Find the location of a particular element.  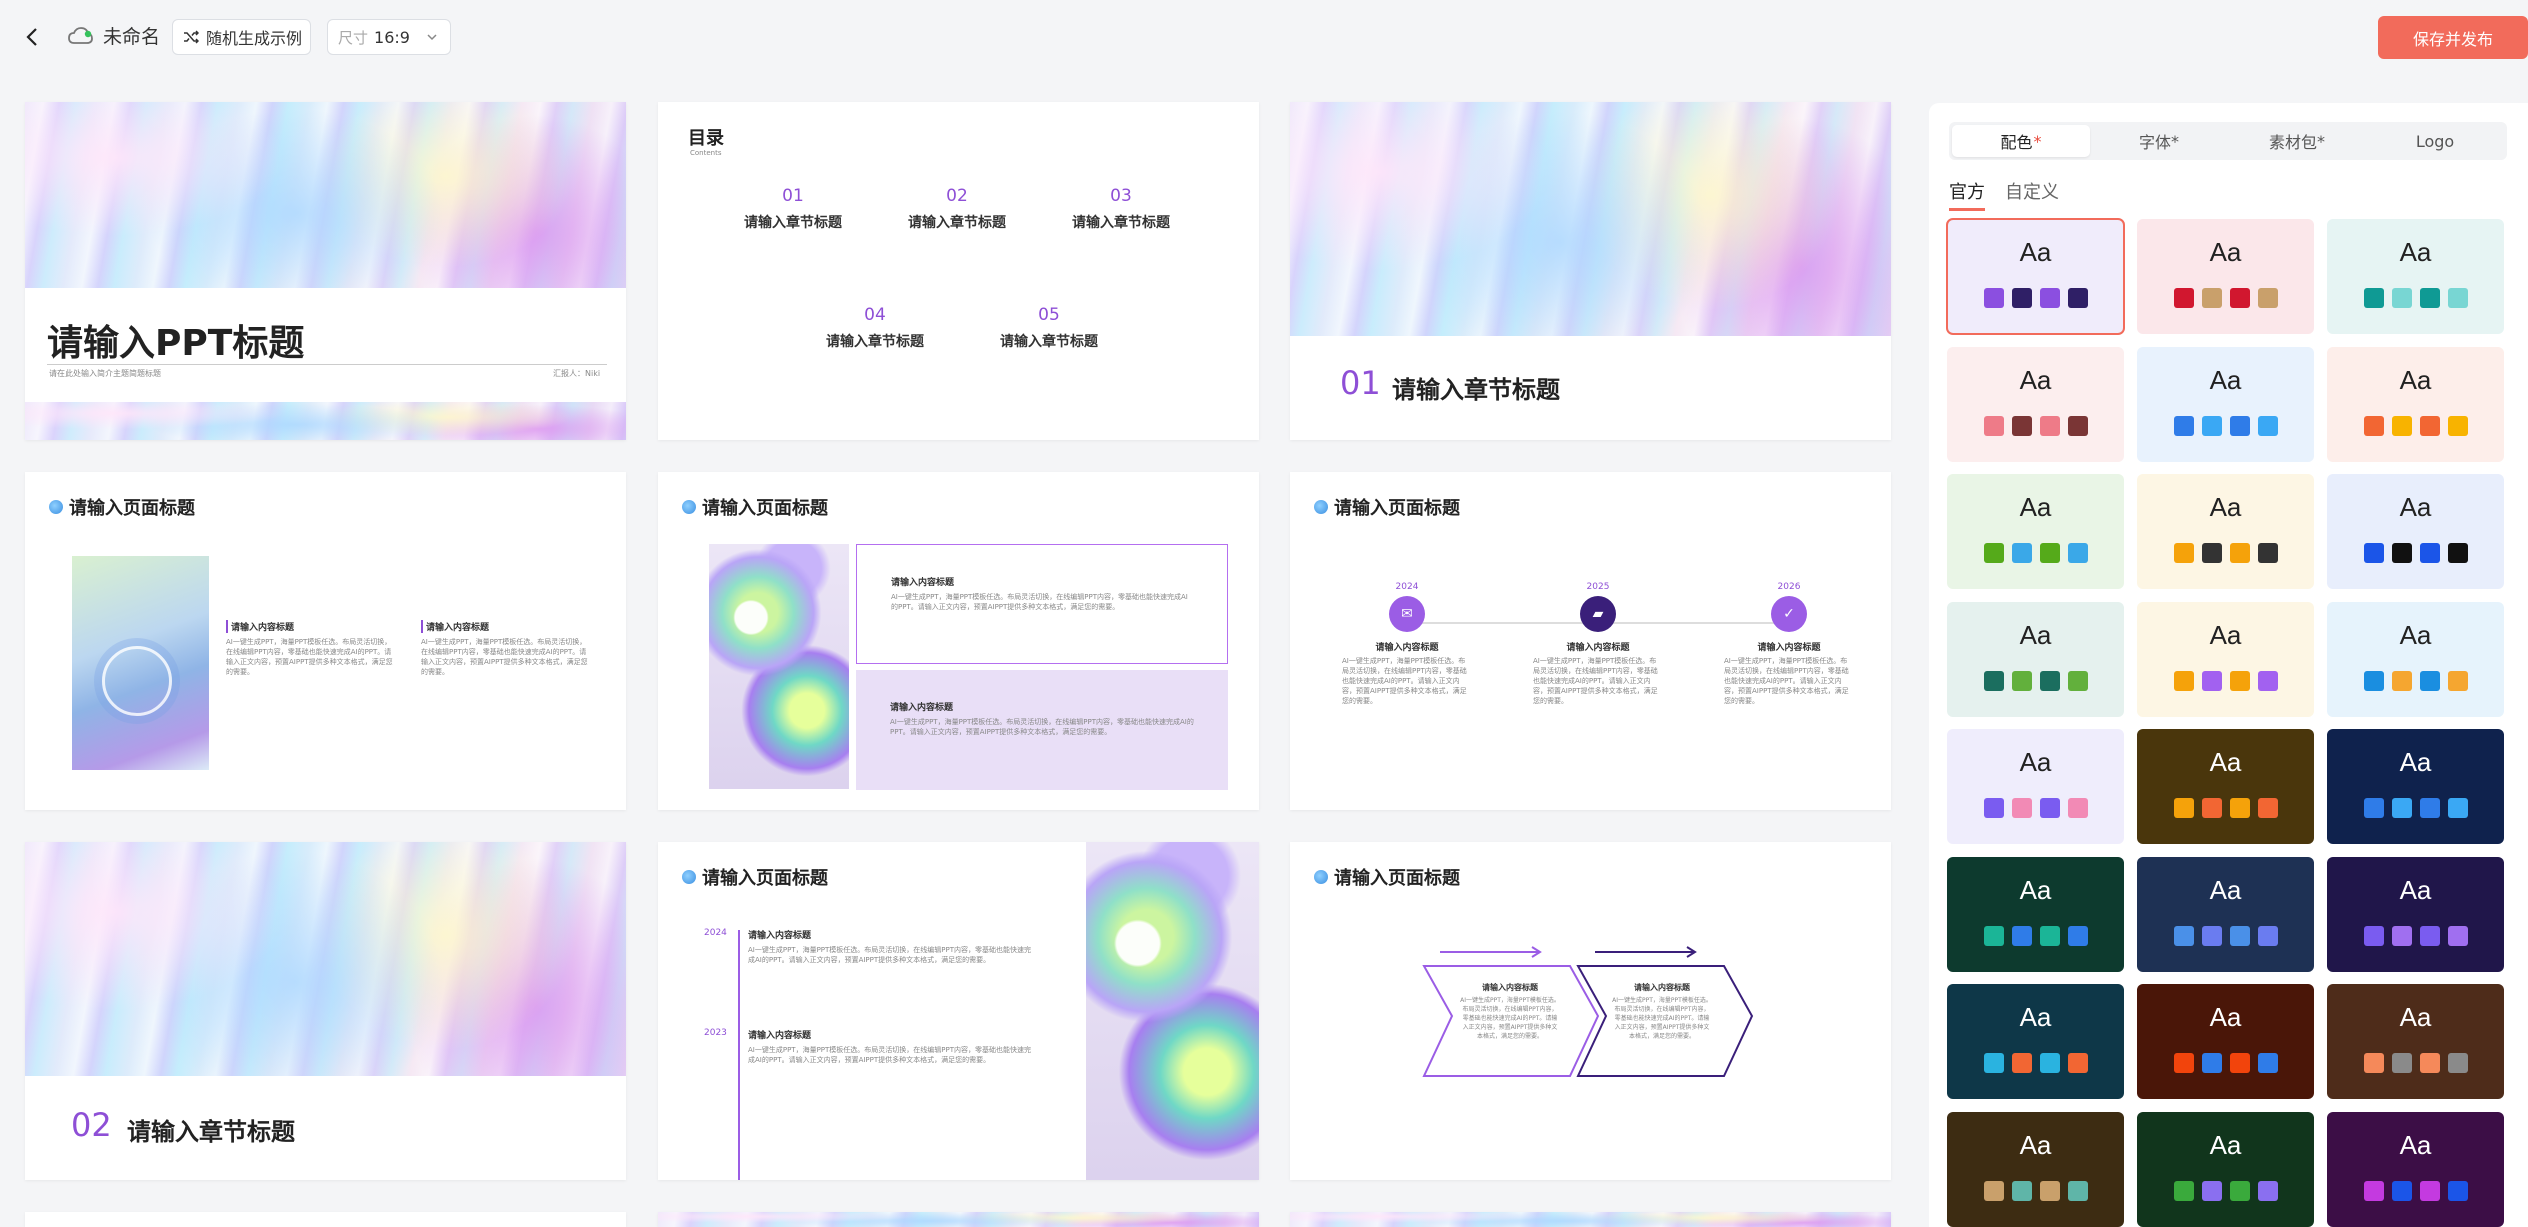

tab-font: 字体 * is located at coordinates (2159, 141).